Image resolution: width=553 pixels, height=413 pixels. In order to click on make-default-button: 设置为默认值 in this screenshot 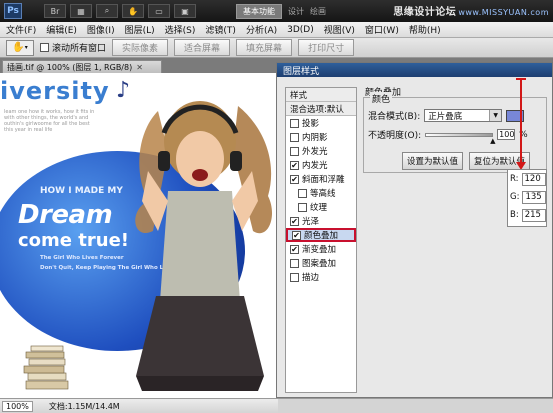, I will do `click(433, 161)`.